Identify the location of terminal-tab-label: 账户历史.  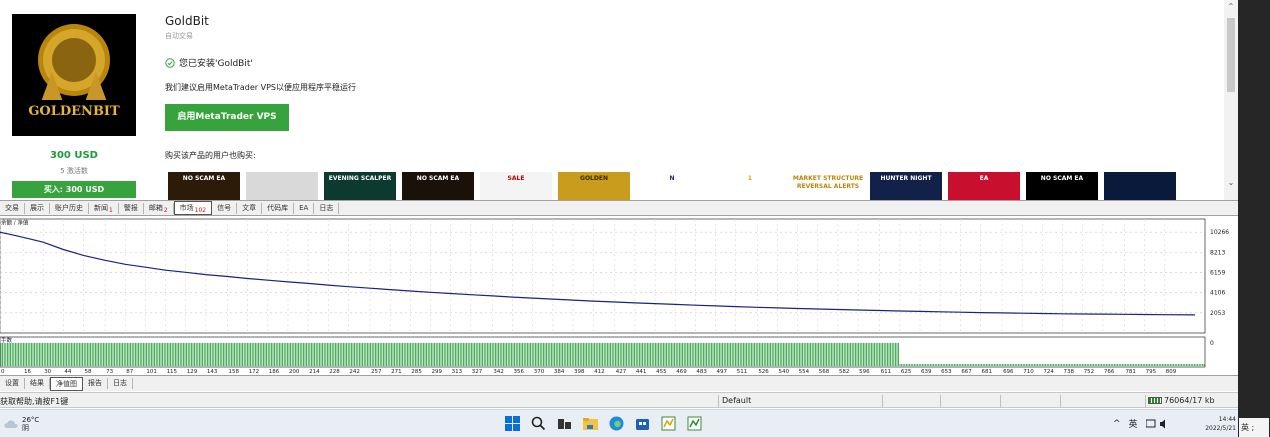
(69, 207).